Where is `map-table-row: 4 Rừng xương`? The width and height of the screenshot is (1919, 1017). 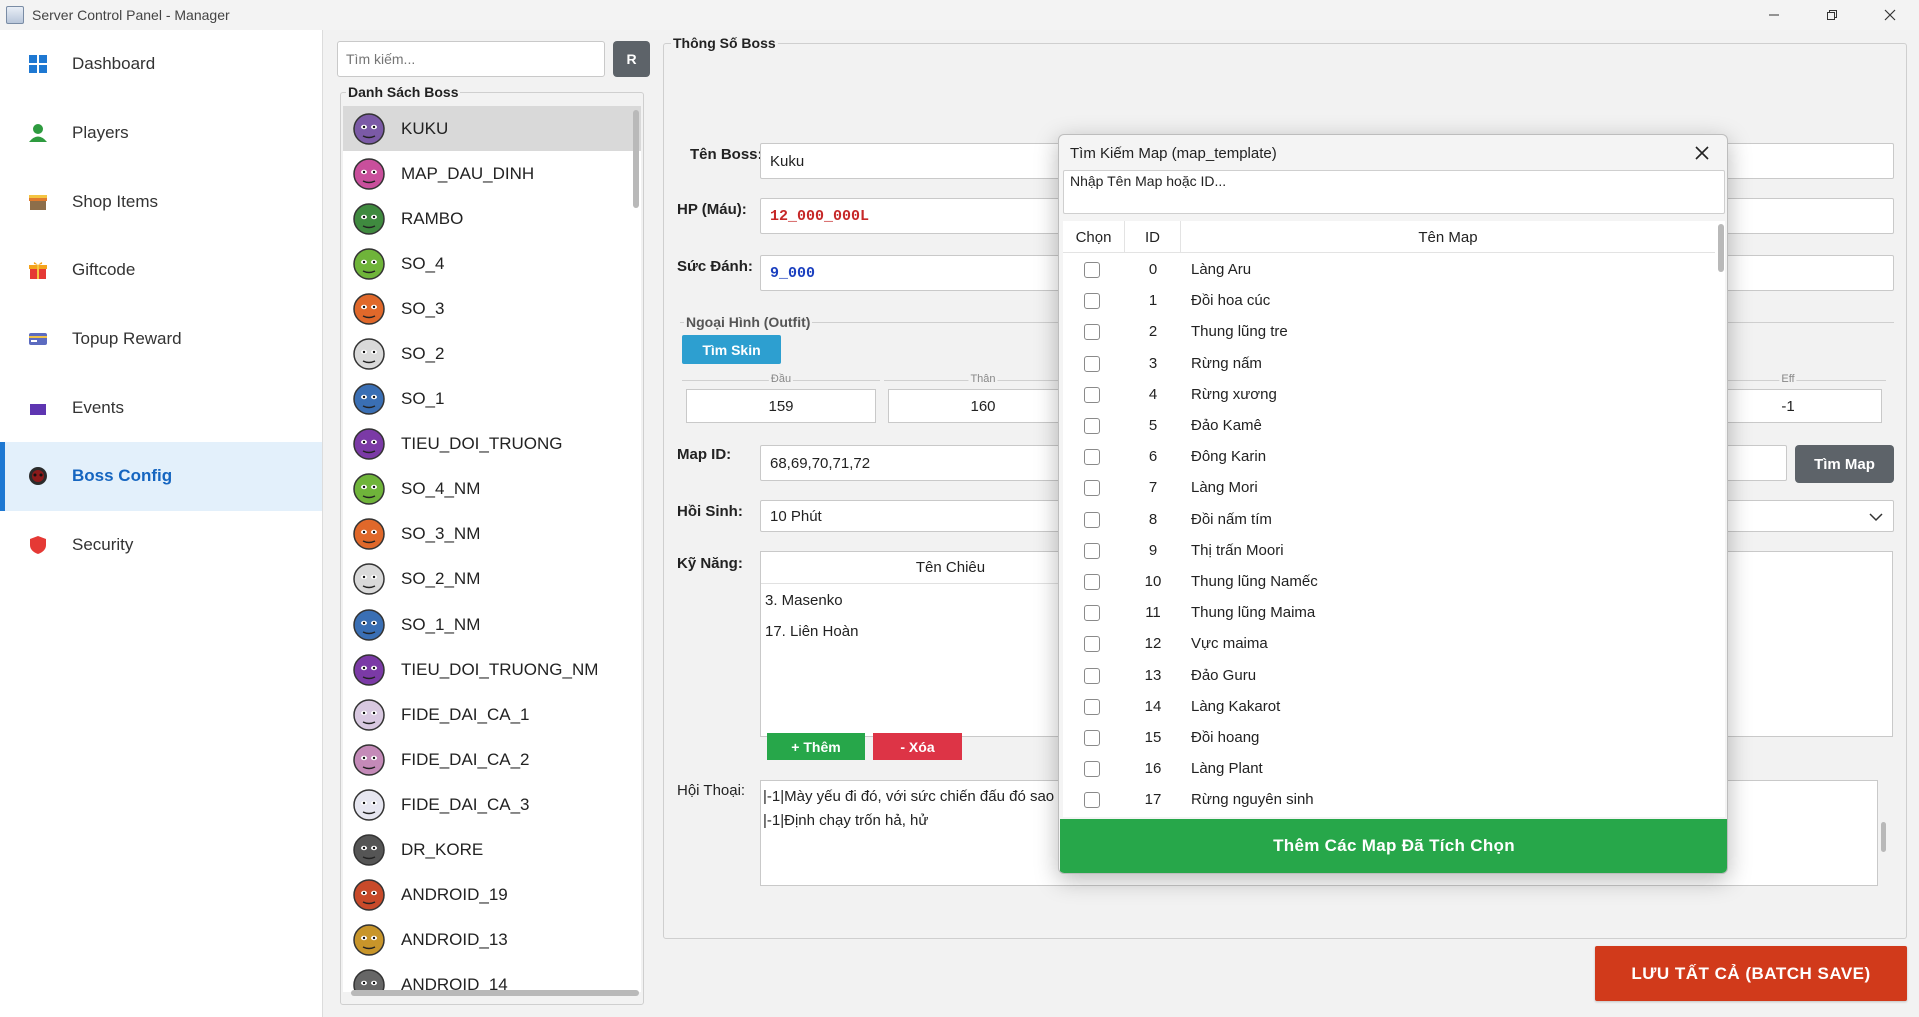 map-table-row: 4 Rừng xương is located at coordinates (1389, 394).